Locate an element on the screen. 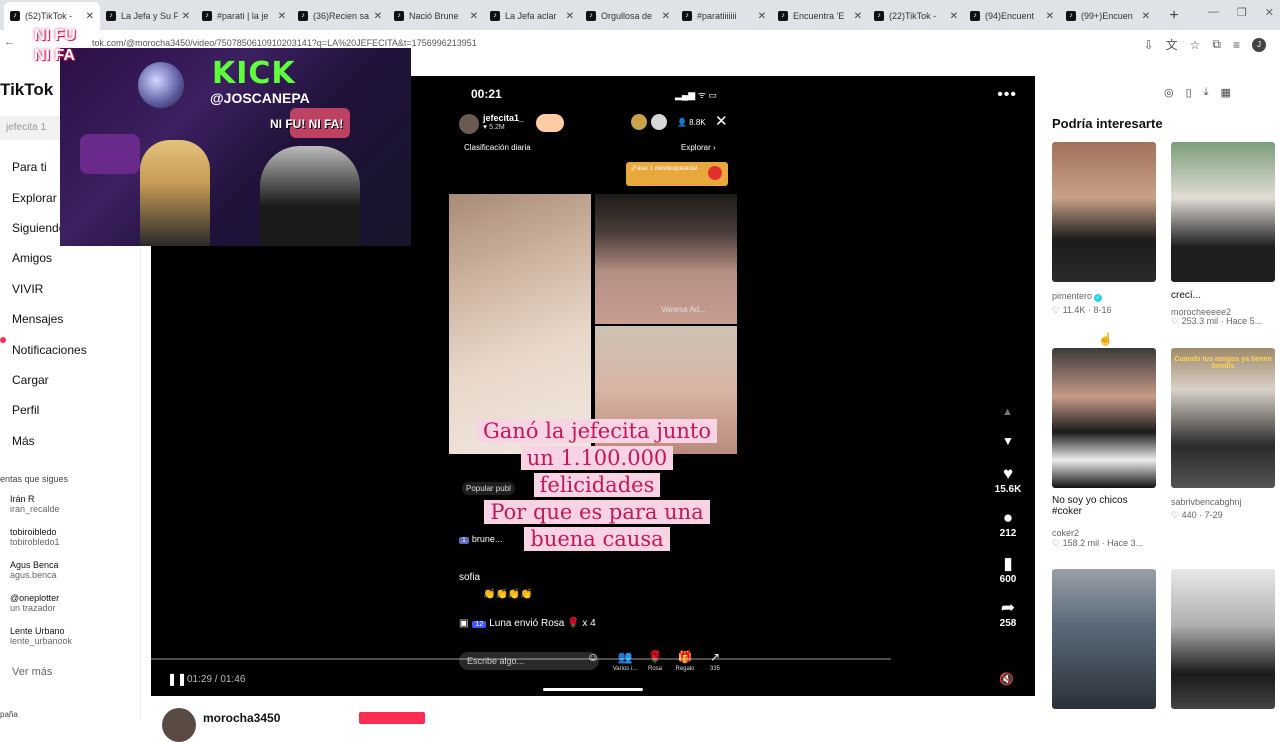 This screenshot has width=1280, height=742. translate-icon: 文 is located at coordinates (1172, 44).